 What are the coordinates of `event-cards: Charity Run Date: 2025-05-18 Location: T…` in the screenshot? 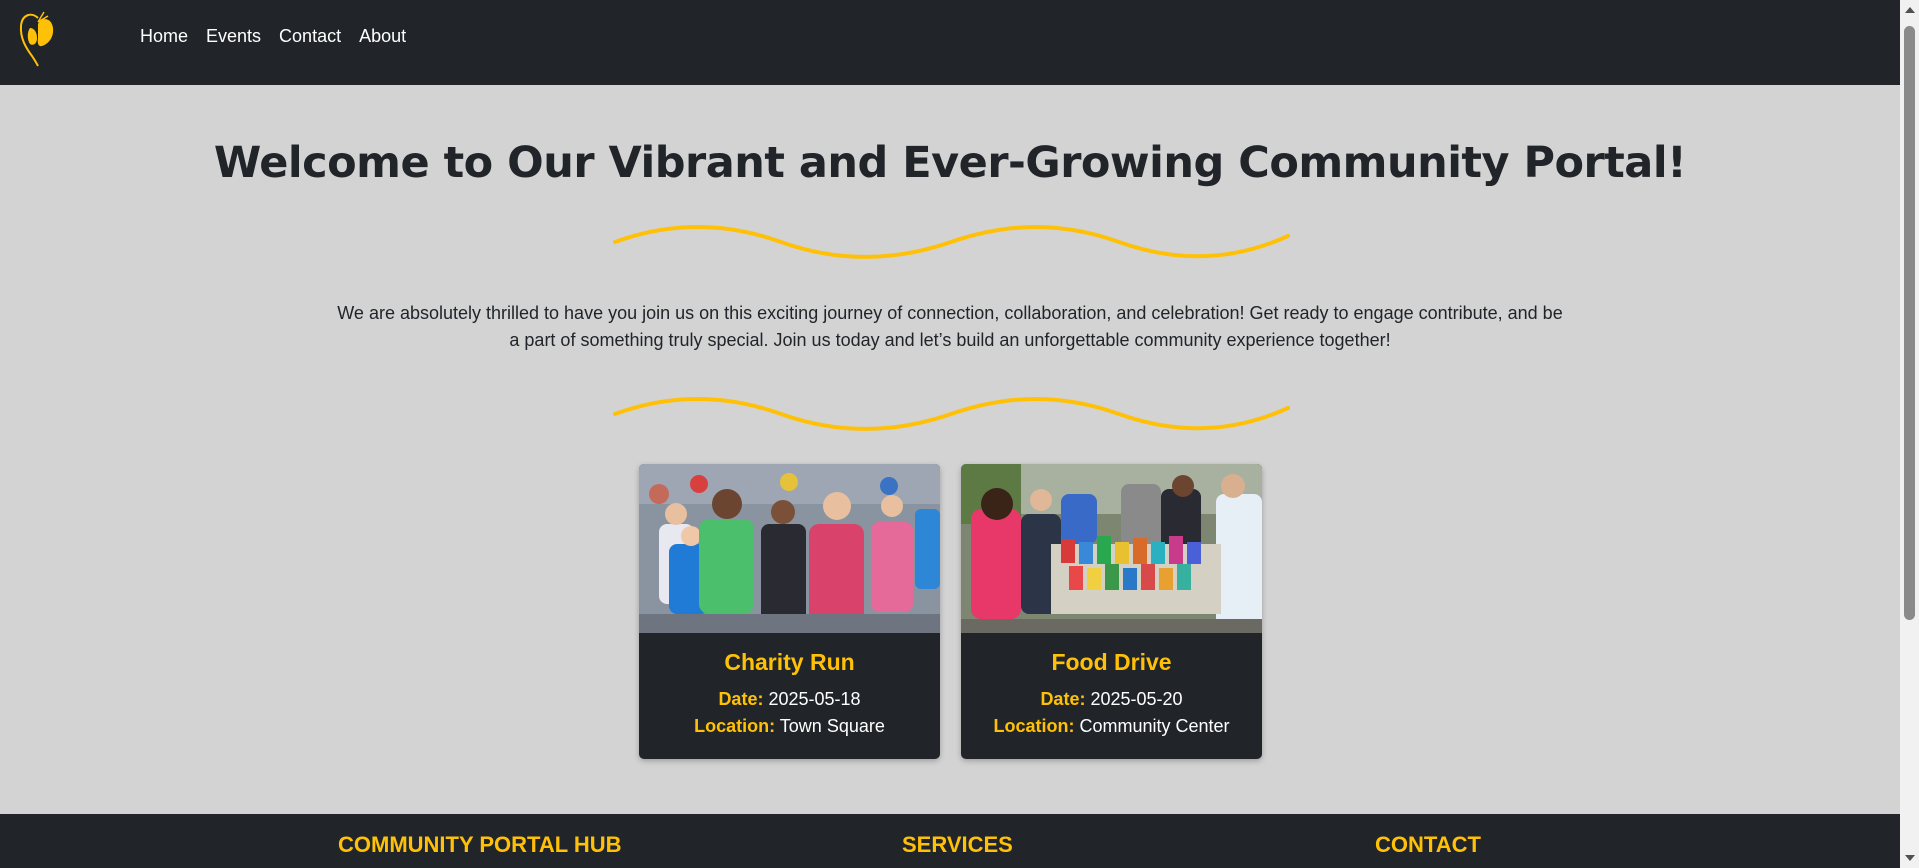 It's located at (950, 611).